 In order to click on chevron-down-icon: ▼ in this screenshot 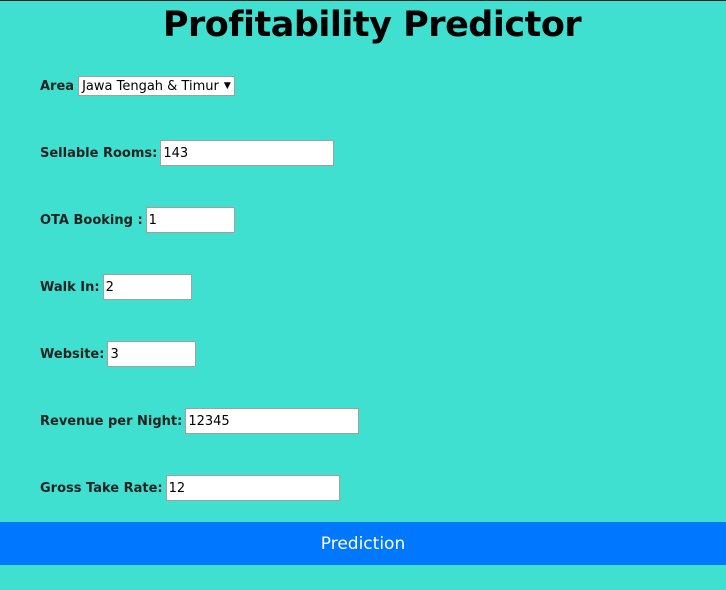, I will do `click(227, 86)`.